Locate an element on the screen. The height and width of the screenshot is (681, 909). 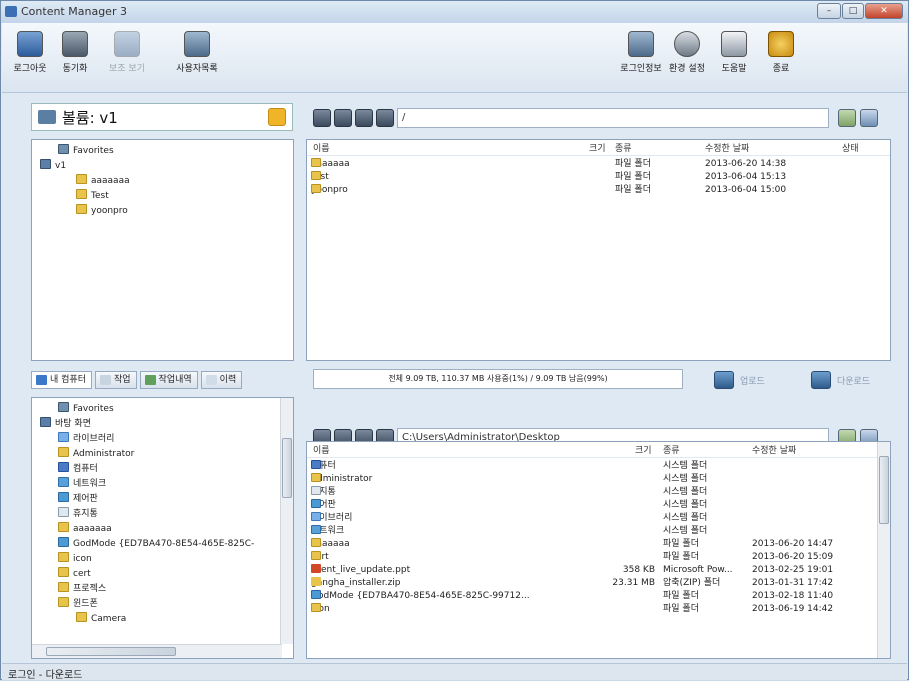
tree-node-label: GodMode {ED7BA470-8E54-465E-825C- is located at coordinates (164, 544).